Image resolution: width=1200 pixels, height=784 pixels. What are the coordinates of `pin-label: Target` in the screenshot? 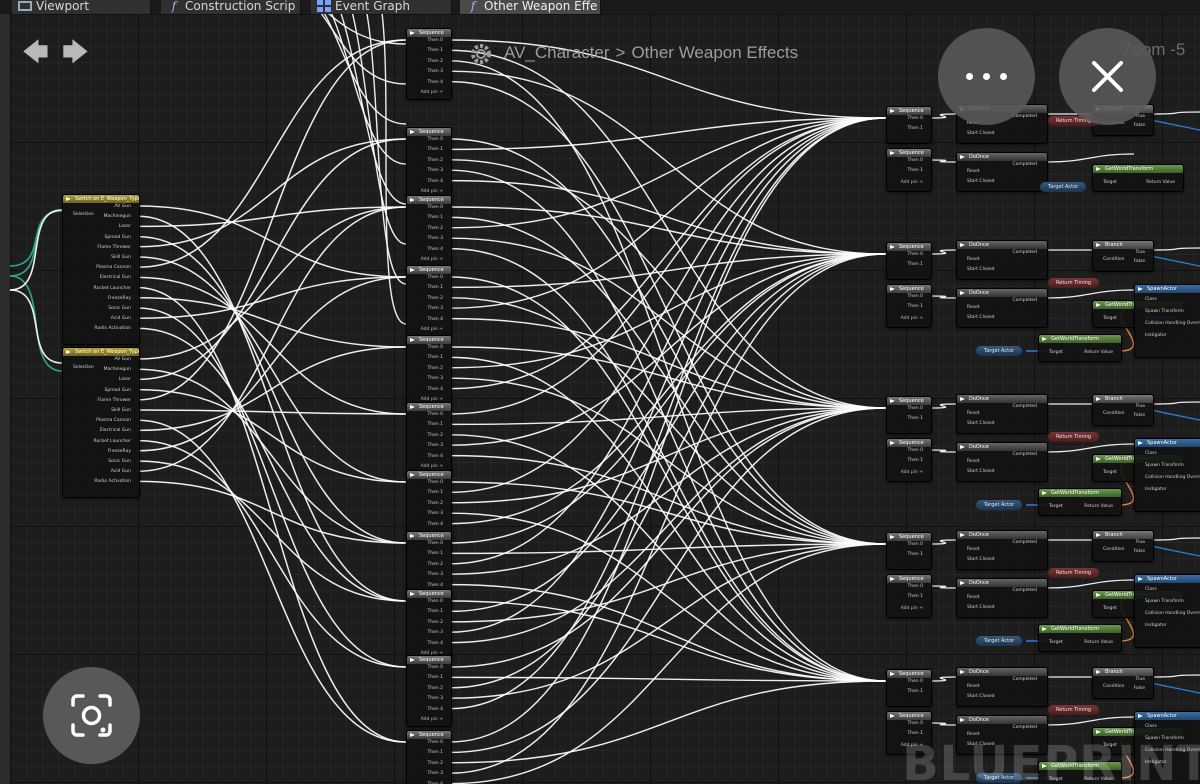 It's located at (1110, 472).